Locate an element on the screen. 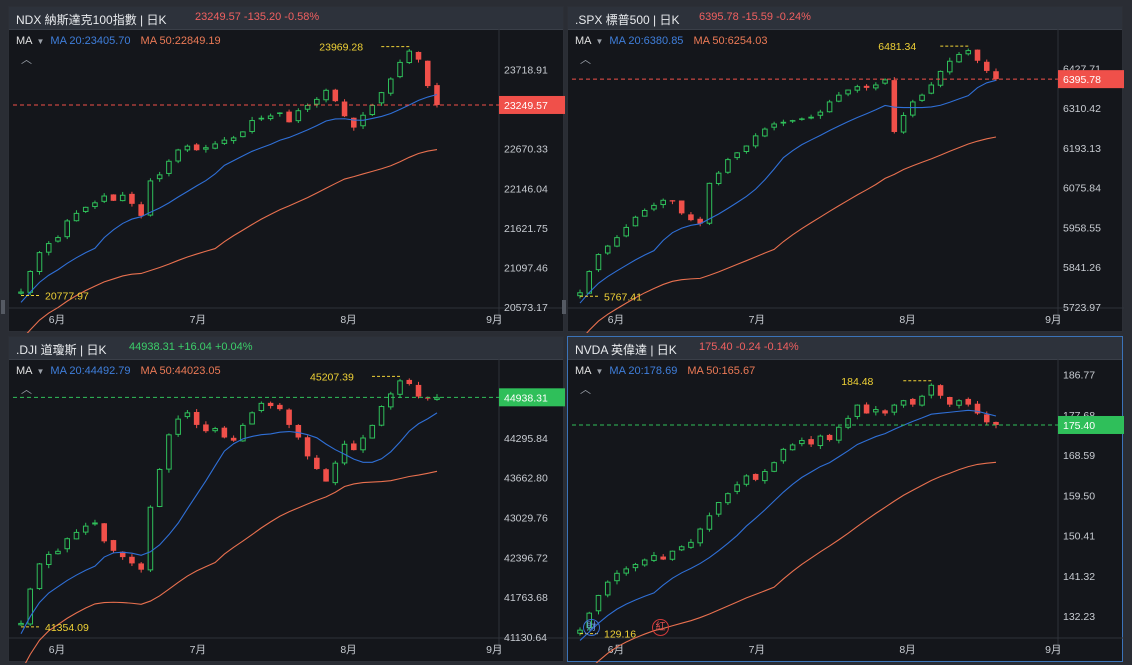  y-tick-label: 168.59 is located at coordinates (1079, 456).